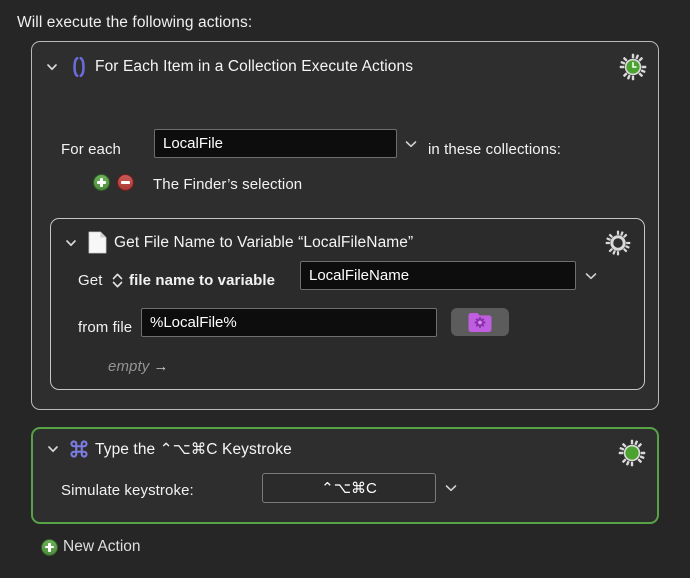 The height and width of the screenshot is (578, 690). I want to click on new-action-label: New Action, so click(102, 546).